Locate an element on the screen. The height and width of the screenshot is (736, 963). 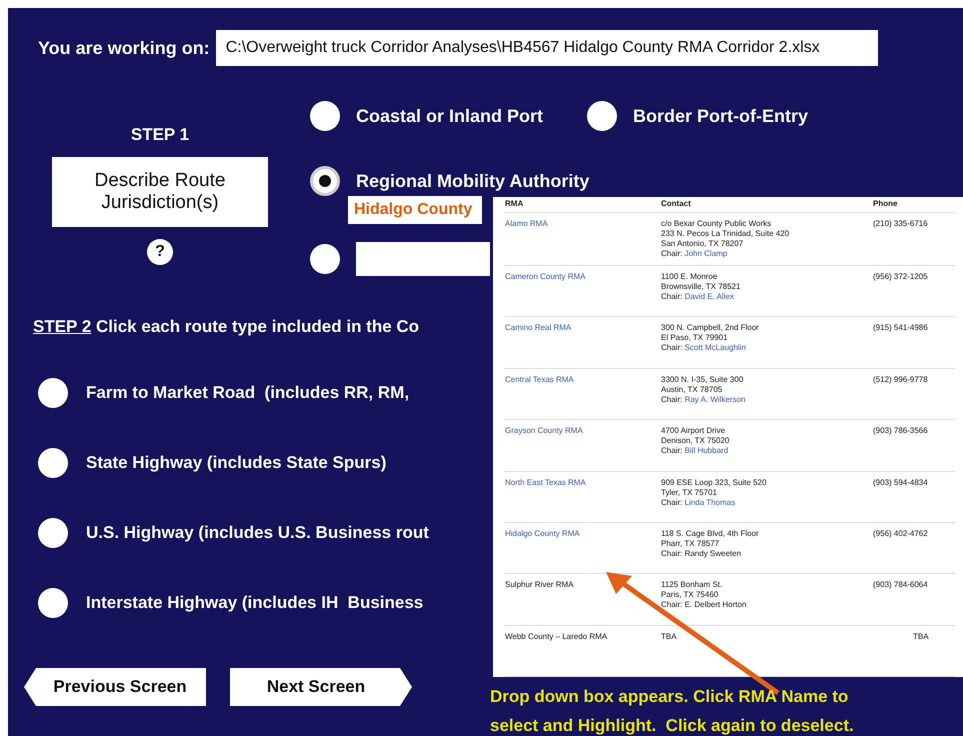
route-type-label: State Highway (includes State Spurs) is located at coordinates (236, 463).